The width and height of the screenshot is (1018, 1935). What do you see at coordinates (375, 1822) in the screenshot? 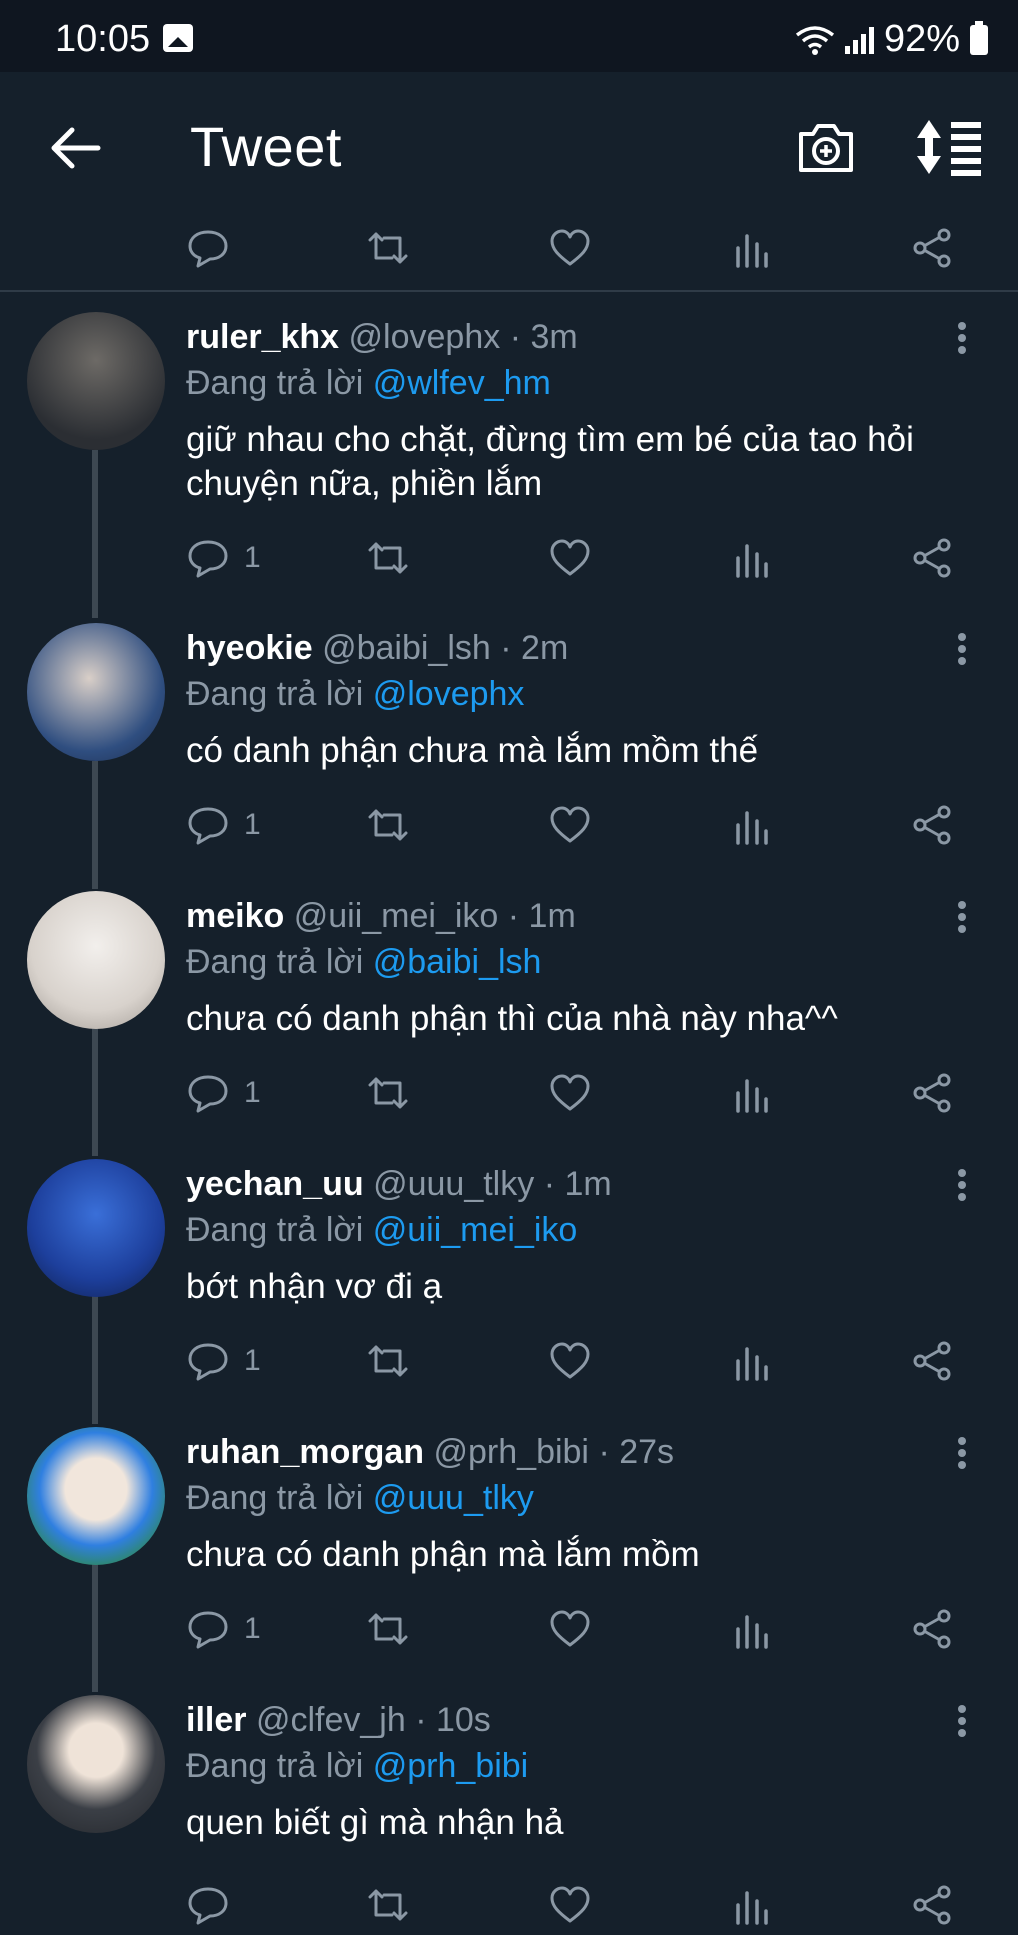
I see `tweet-text: quen biết gì mà nhận hả` at bounding box center [375, 1822].